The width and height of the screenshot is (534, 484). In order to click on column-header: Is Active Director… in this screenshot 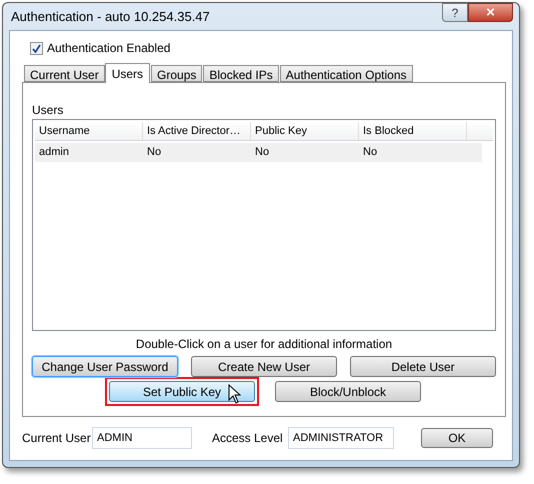, I will do `click(197, 131)`.